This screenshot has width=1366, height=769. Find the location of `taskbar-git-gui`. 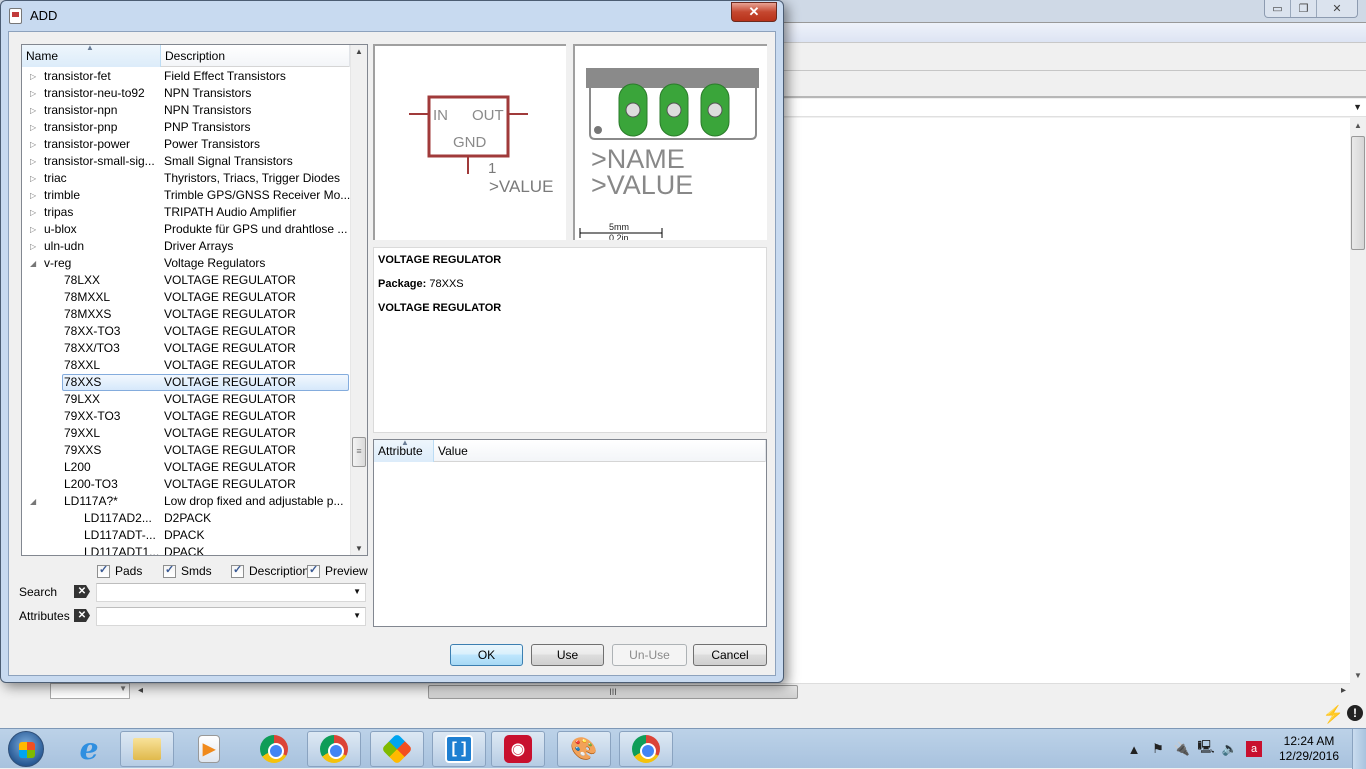

taskbar-git-gui is located at coordinates (397, 749).